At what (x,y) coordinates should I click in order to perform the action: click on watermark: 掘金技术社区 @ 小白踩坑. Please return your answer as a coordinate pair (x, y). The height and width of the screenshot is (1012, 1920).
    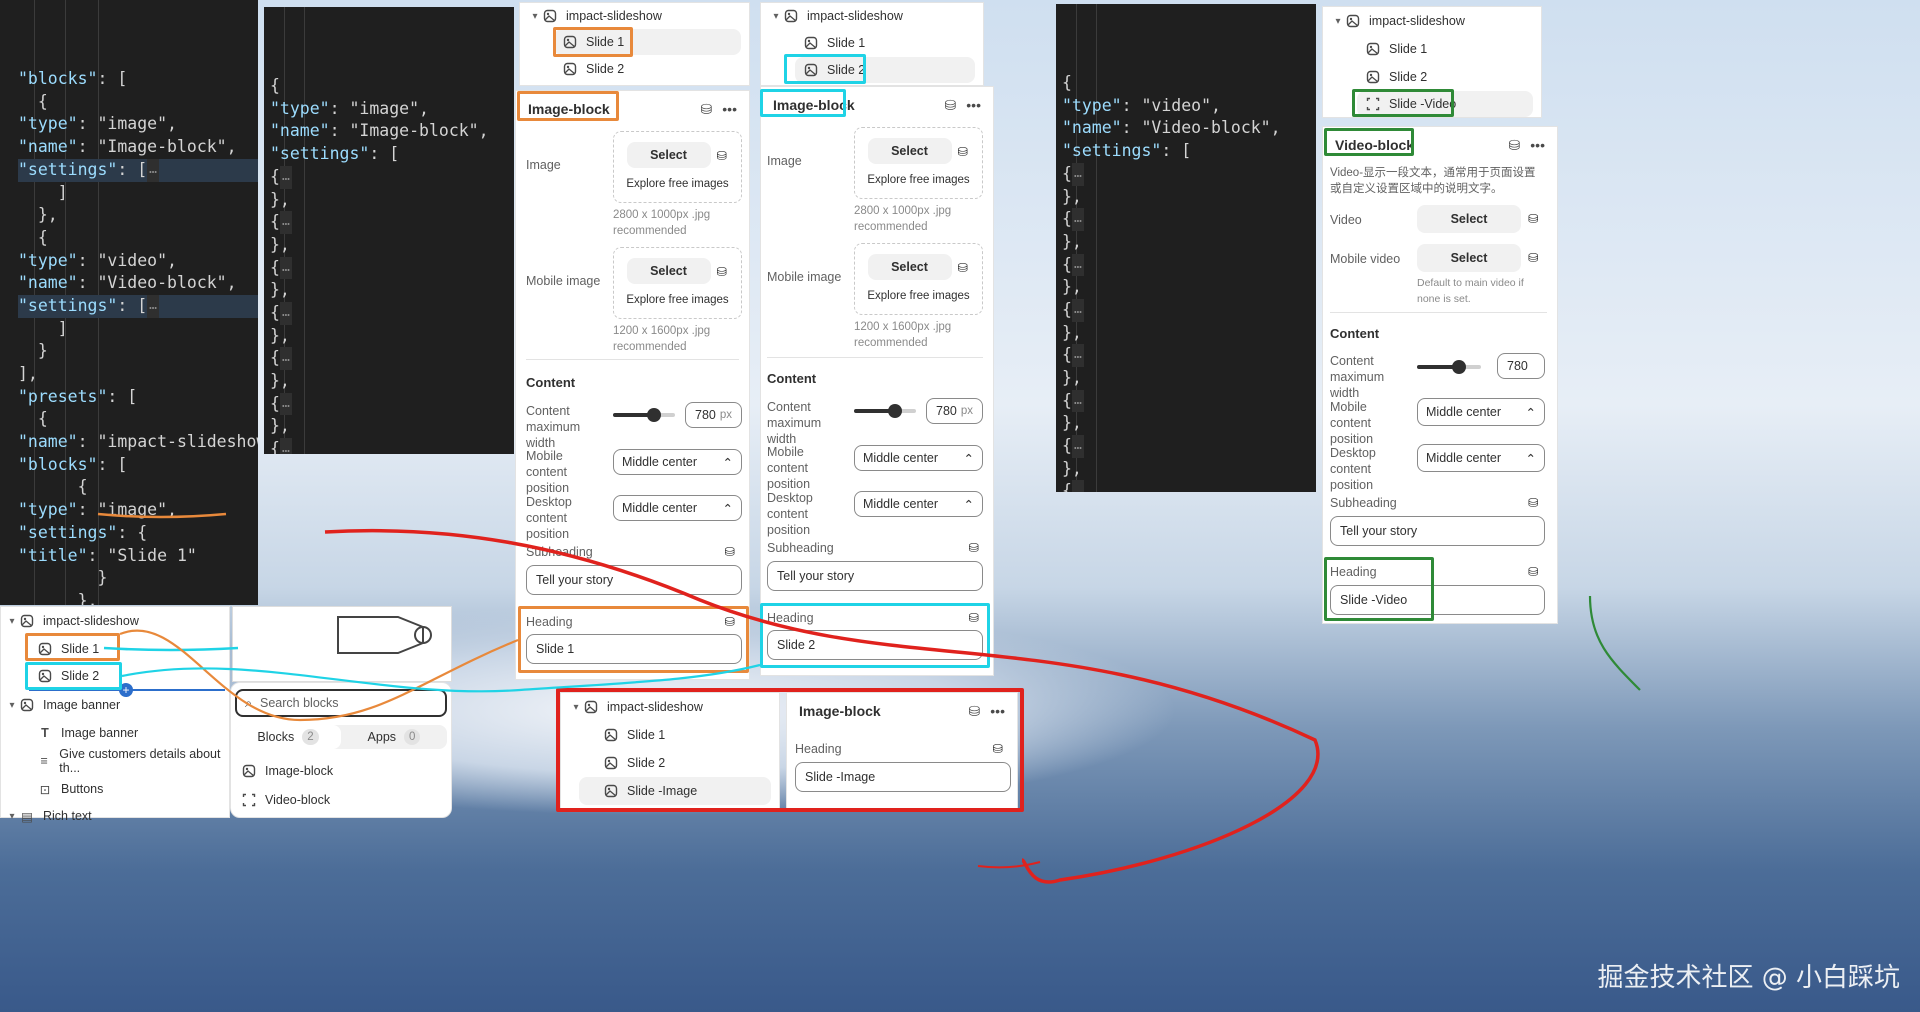
    Looking at the image, I should click on (1748, 978).